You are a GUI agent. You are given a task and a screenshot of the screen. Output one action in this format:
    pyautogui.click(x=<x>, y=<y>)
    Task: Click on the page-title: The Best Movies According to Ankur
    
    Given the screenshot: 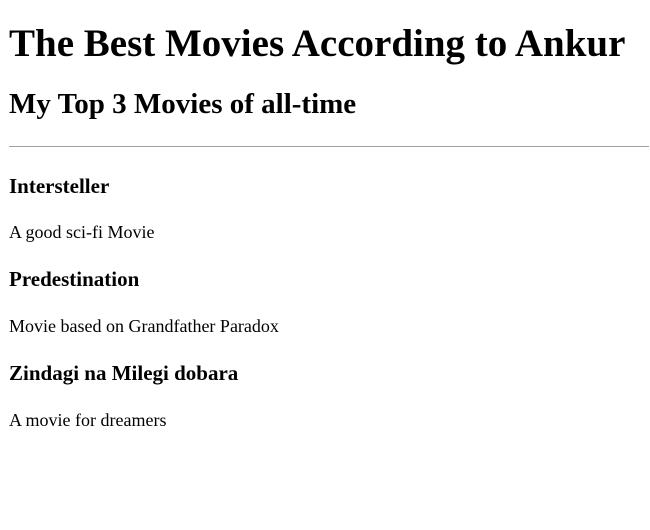 What is the action you would take?
    pyautogui.click(x=317, y=43)
    